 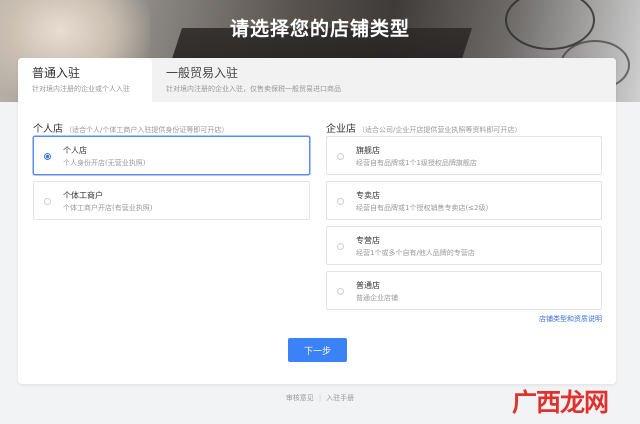 I want to click on option-title: 个人店, so click(x=75, y=150).